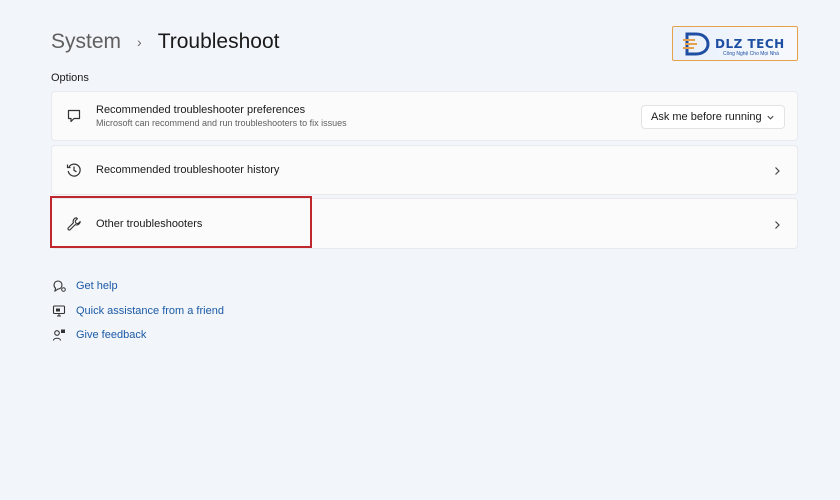 This screenshot has width=840, height=500. I want to click on wrench-icon, so click(74, 224).